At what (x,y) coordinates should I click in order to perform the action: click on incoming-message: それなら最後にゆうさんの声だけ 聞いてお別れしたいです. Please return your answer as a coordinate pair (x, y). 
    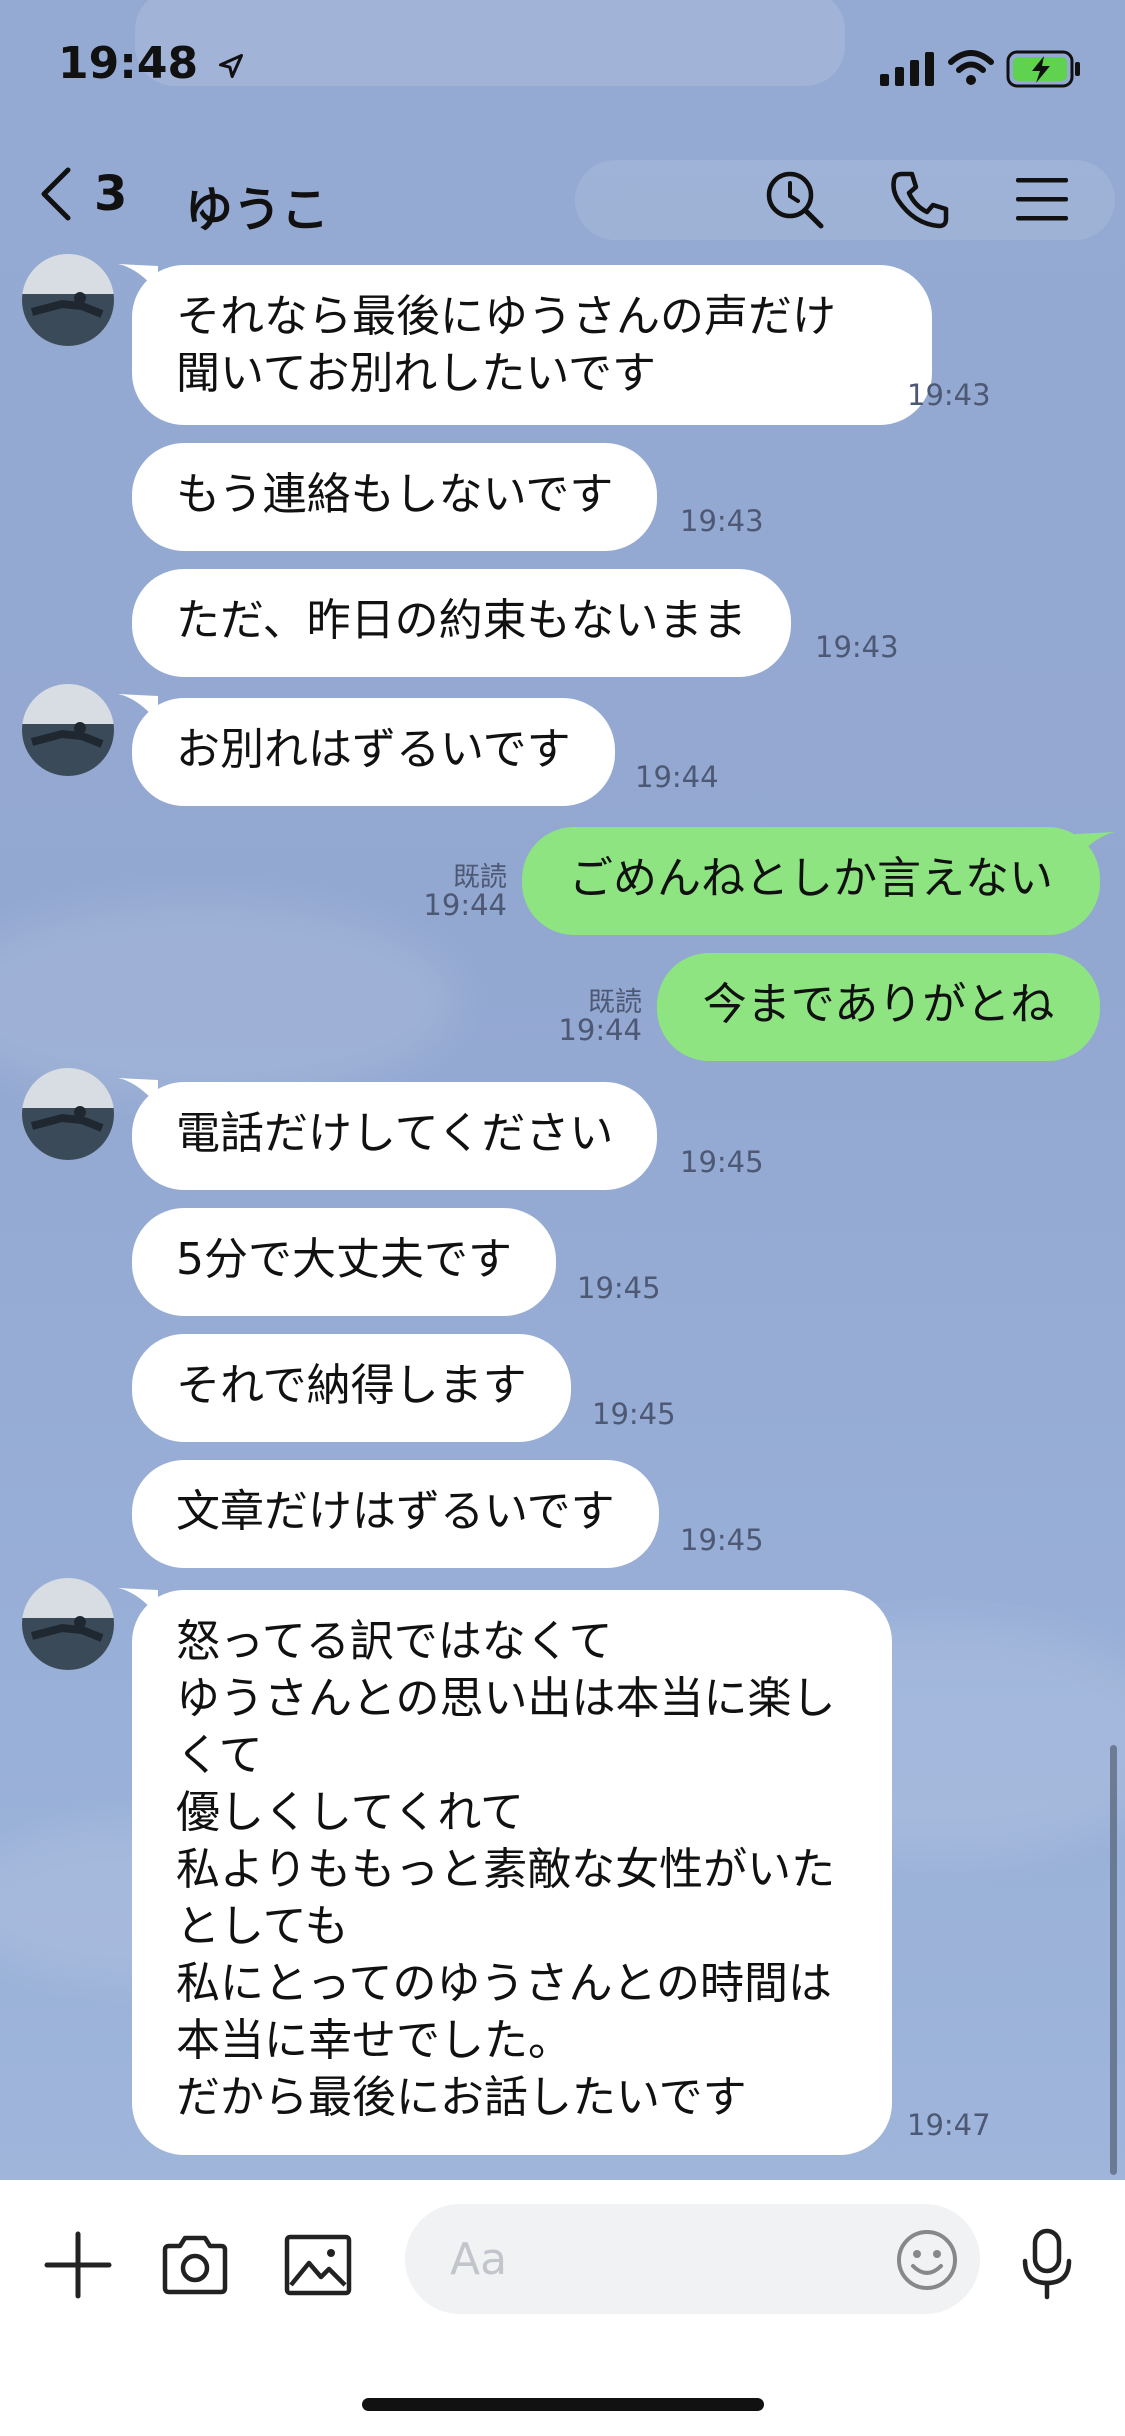
    Looking at the image, I should click on (532, 345).